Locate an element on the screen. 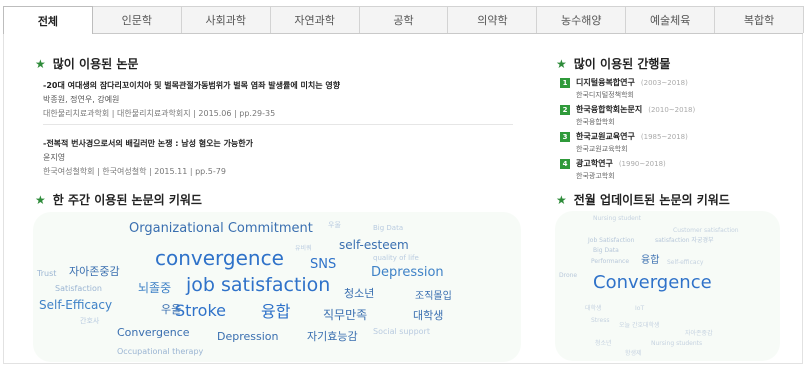  tab-humanities: 인문학 is located at coordinates (136, 19).